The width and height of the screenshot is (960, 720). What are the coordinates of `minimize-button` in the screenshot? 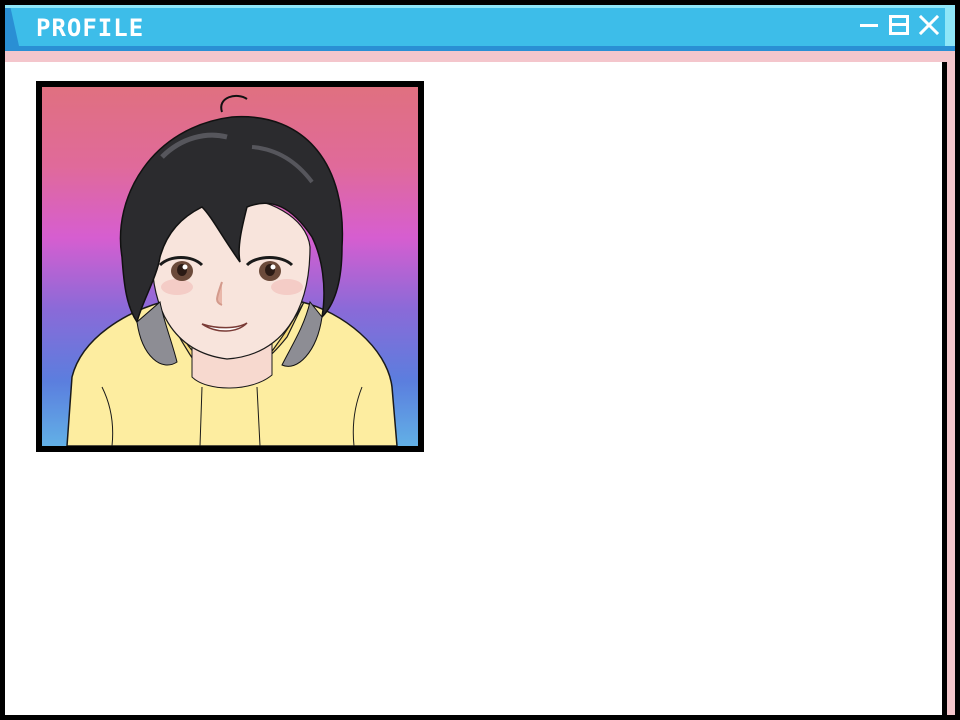 It's located at (869, 25).